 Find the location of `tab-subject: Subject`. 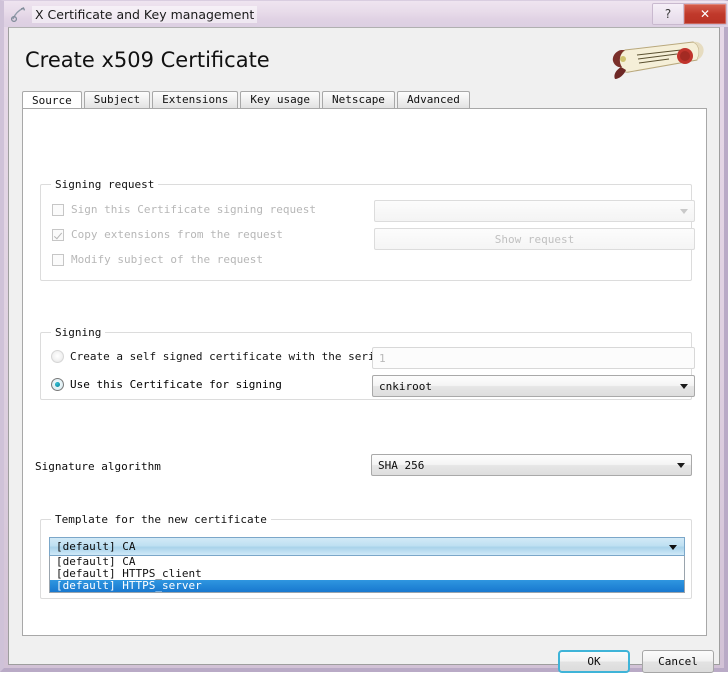

tab-subject: Subject is located at coordinates (117, 99).